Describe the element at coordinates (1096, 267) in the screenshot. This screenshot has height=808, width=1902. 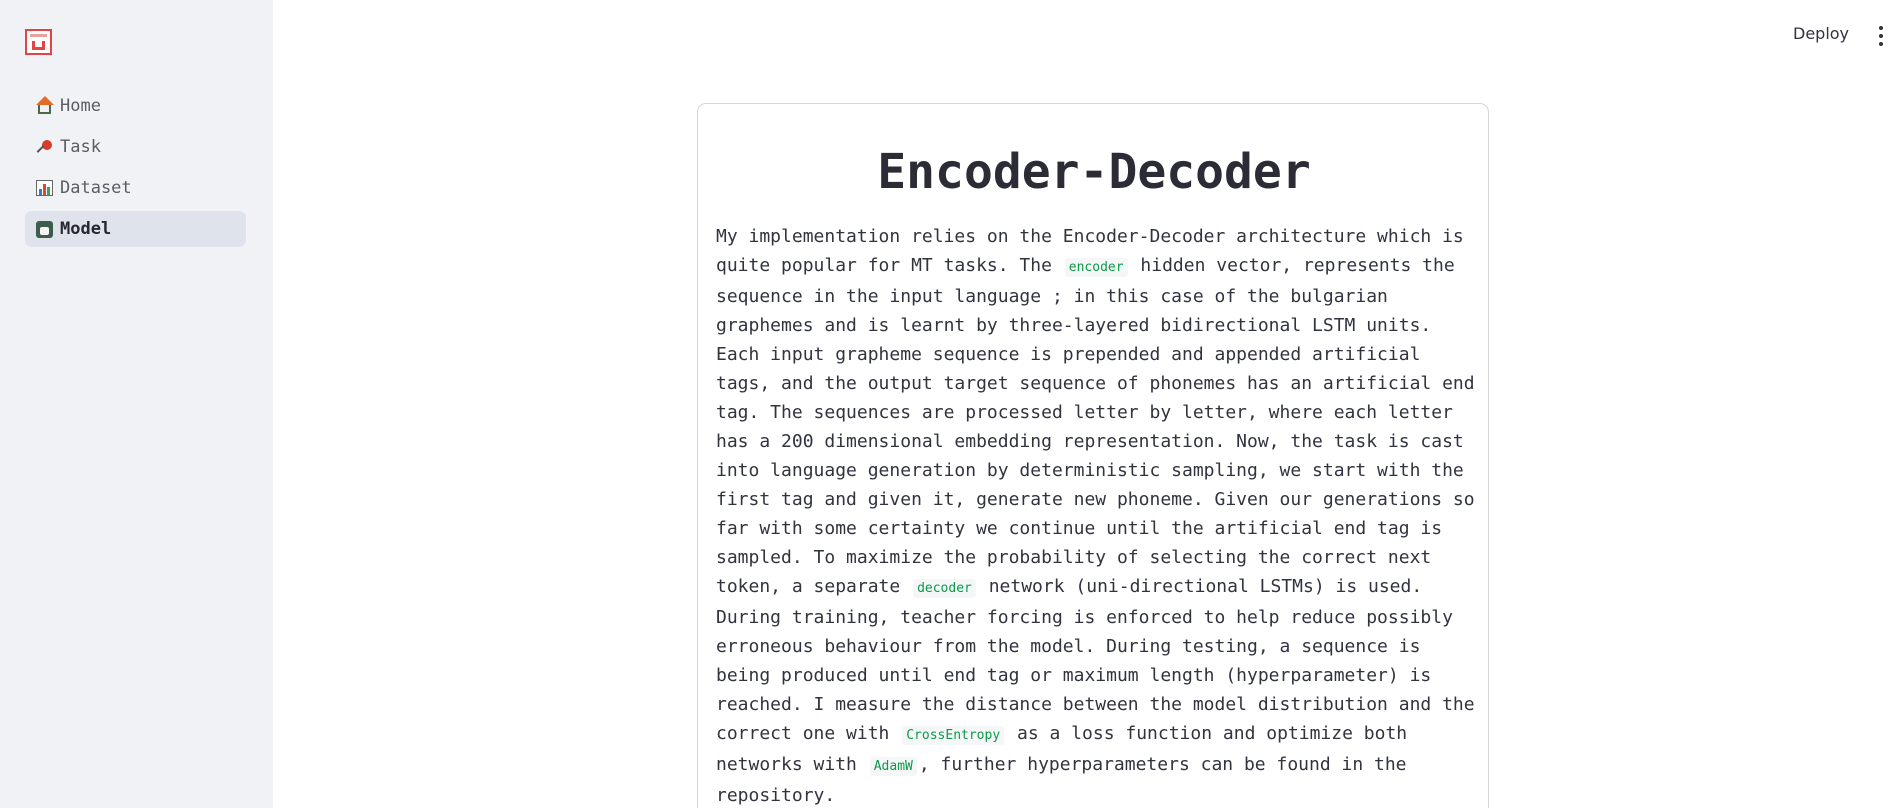
I see `inline-code-encoder: encoder` at that location.